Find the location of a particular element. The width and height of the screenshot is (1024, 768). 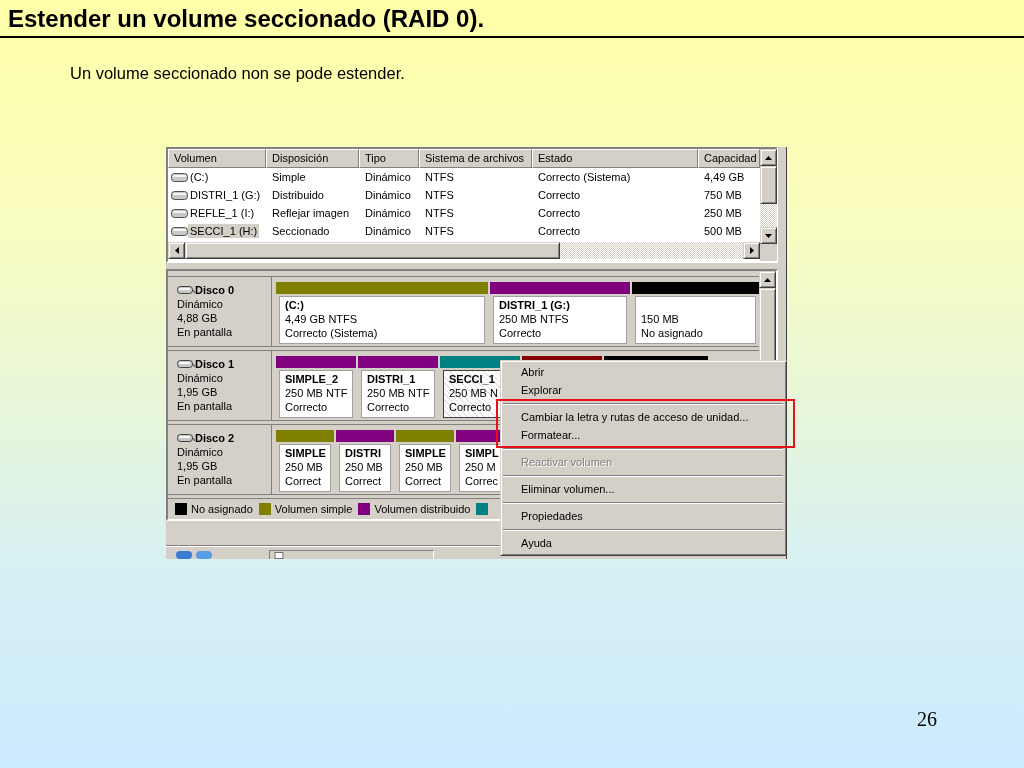

app-icon is located at coordinates (195, 554).